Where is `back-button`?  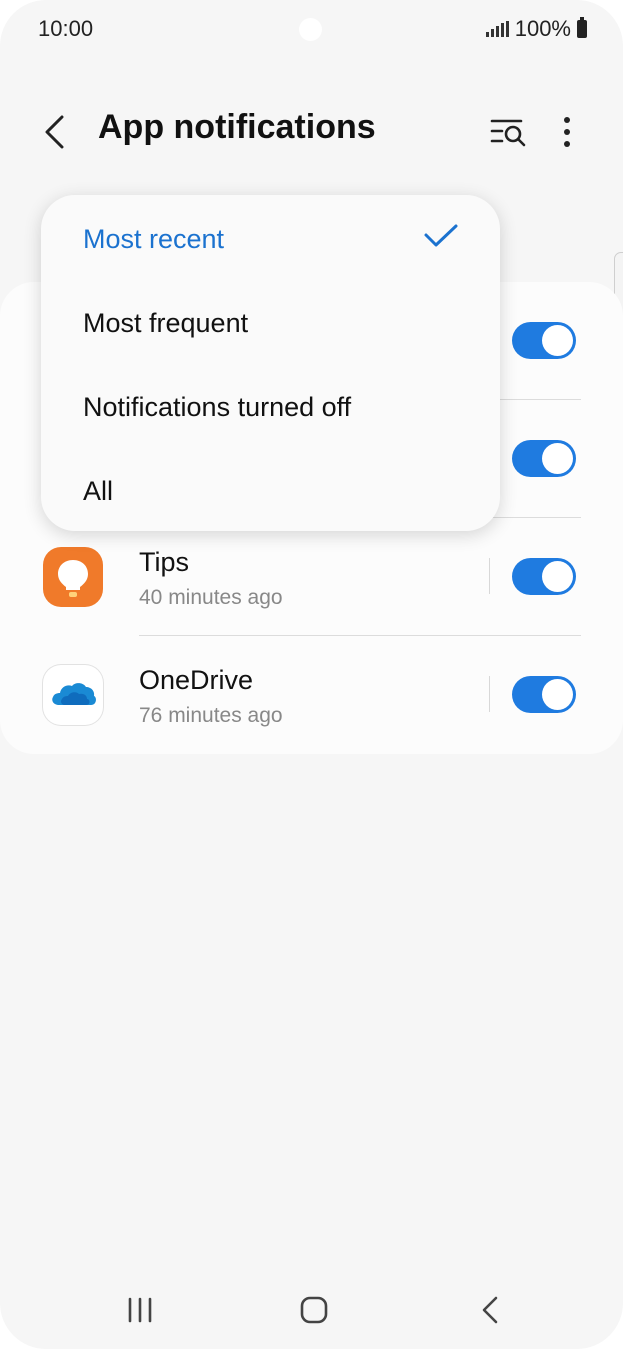
back-button is located at coordinates (54, 132).